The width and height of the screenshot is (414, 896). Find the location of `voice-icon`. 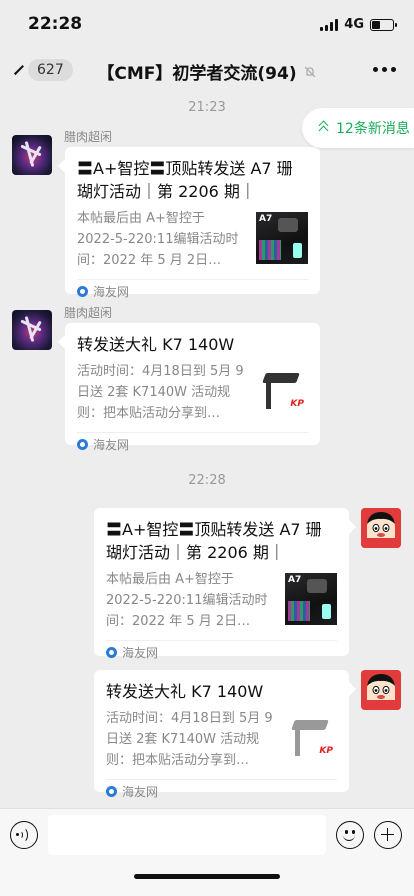

voice-icon is located at coordinates (24, 835).